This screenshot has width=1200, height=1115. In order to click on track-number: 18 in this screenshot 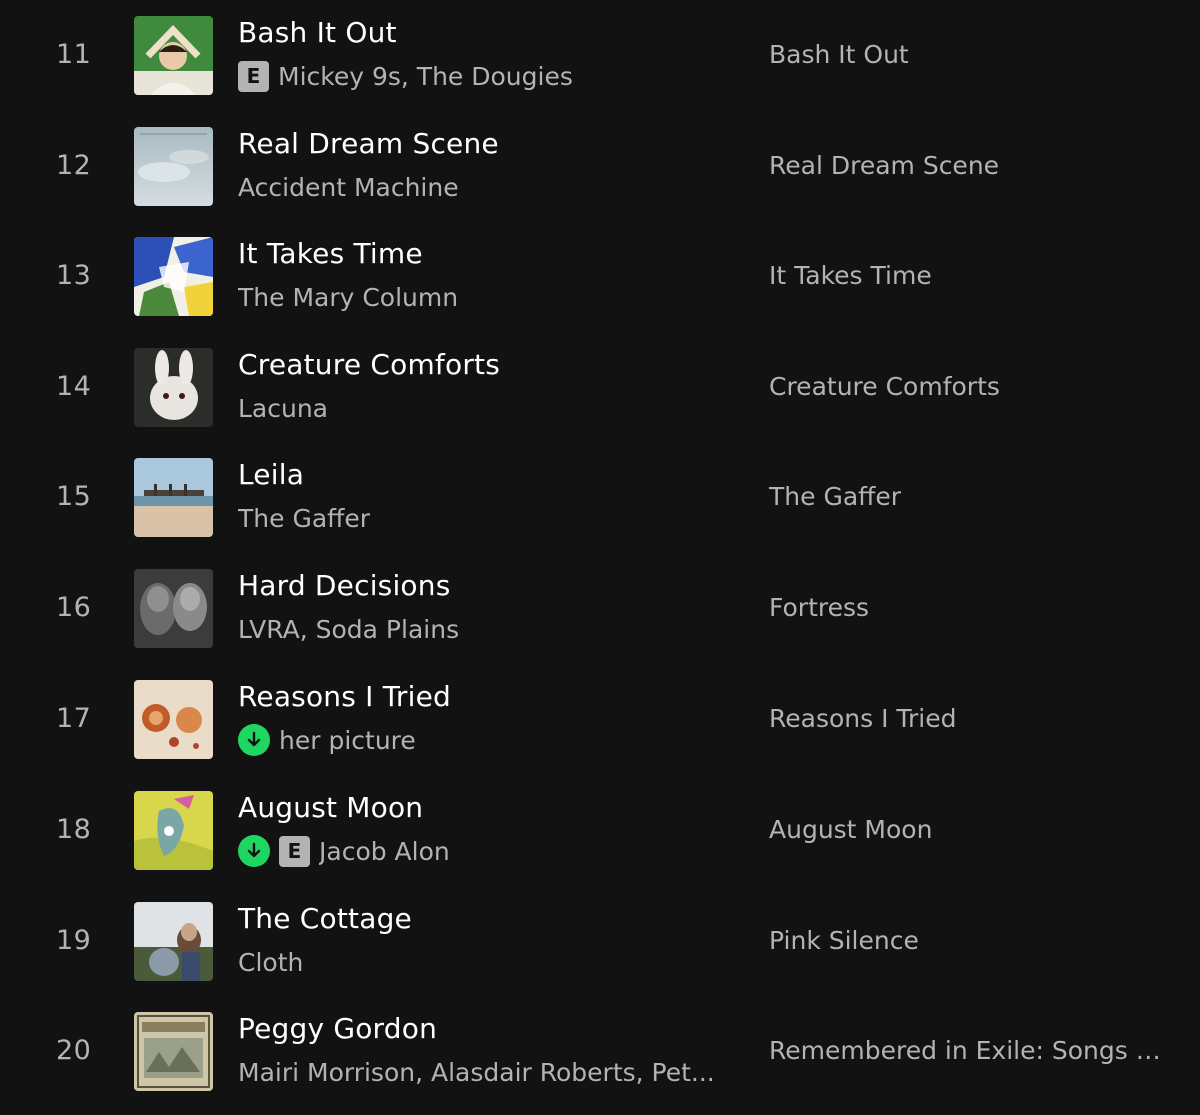, I will do `click(74, 829)`.